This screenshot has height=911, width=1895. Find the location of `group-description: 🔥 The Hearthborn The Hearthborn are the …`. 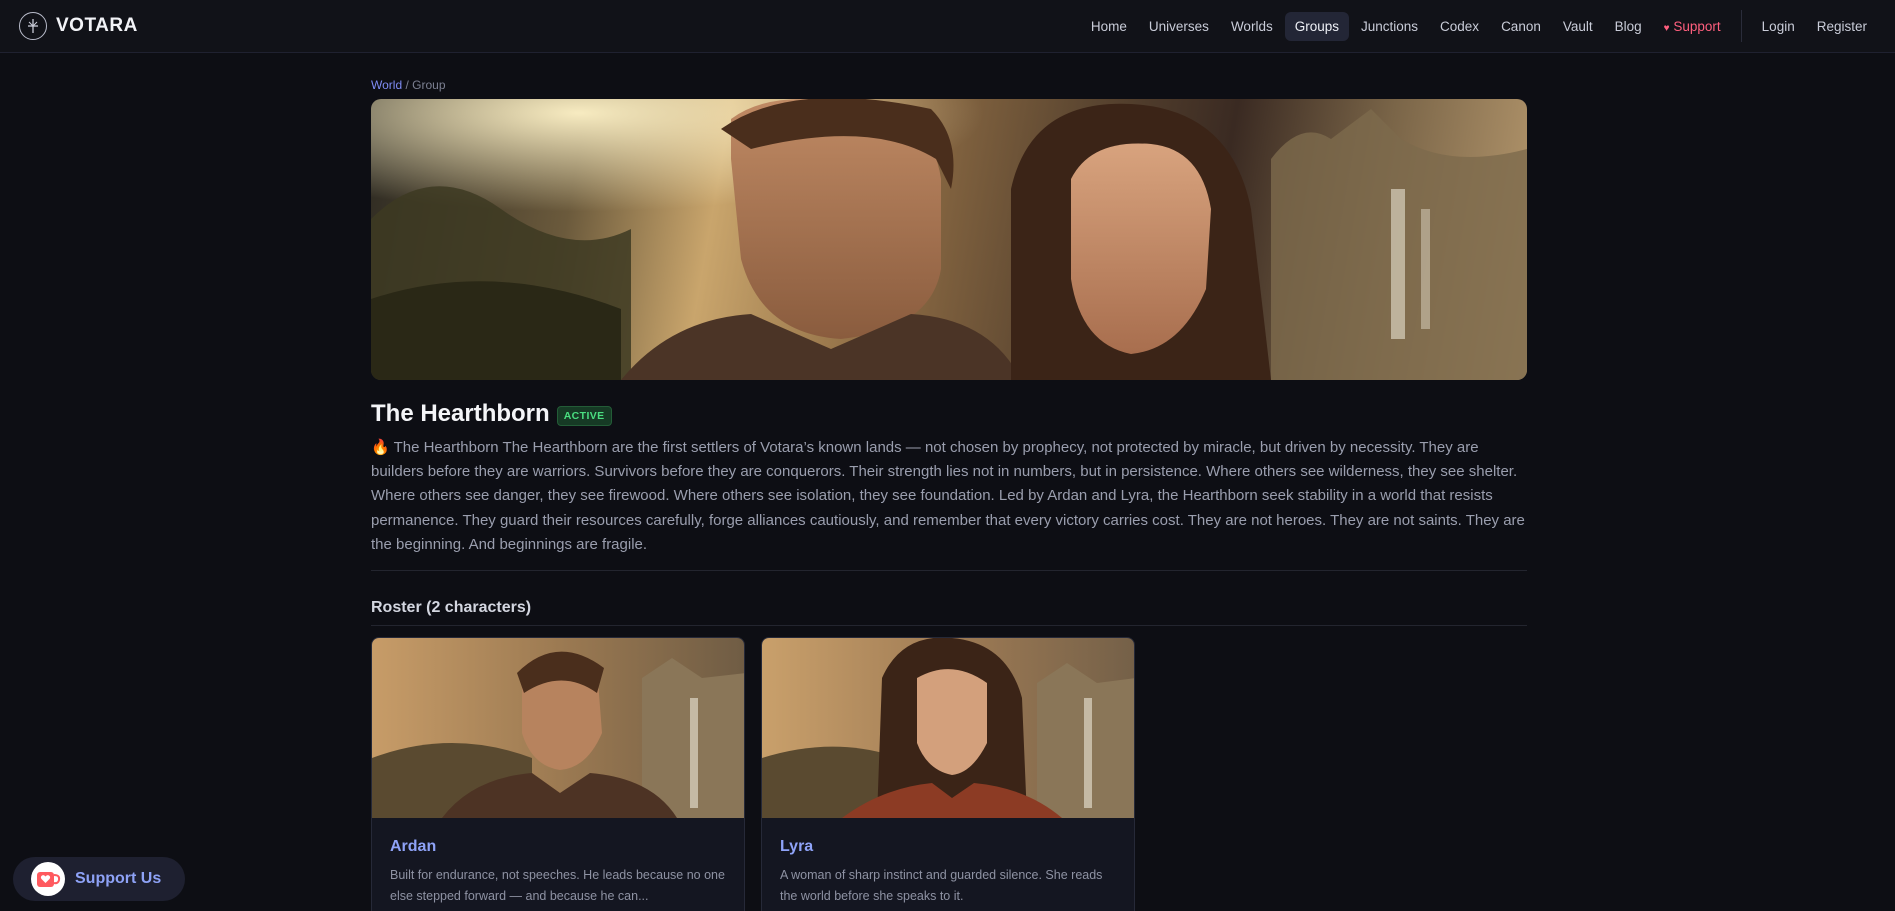

group-description: 🔥 The Hearthborn The Hearthborn are the … is located at coordinates (948, 496).